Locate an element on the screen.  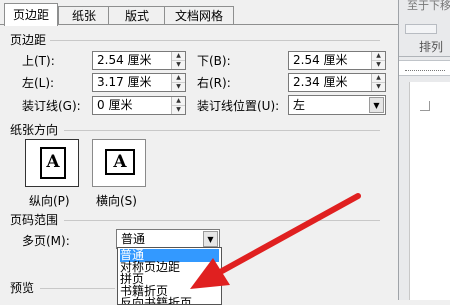
red-annotation-arrow-icon is located at coordinates (275, 241).